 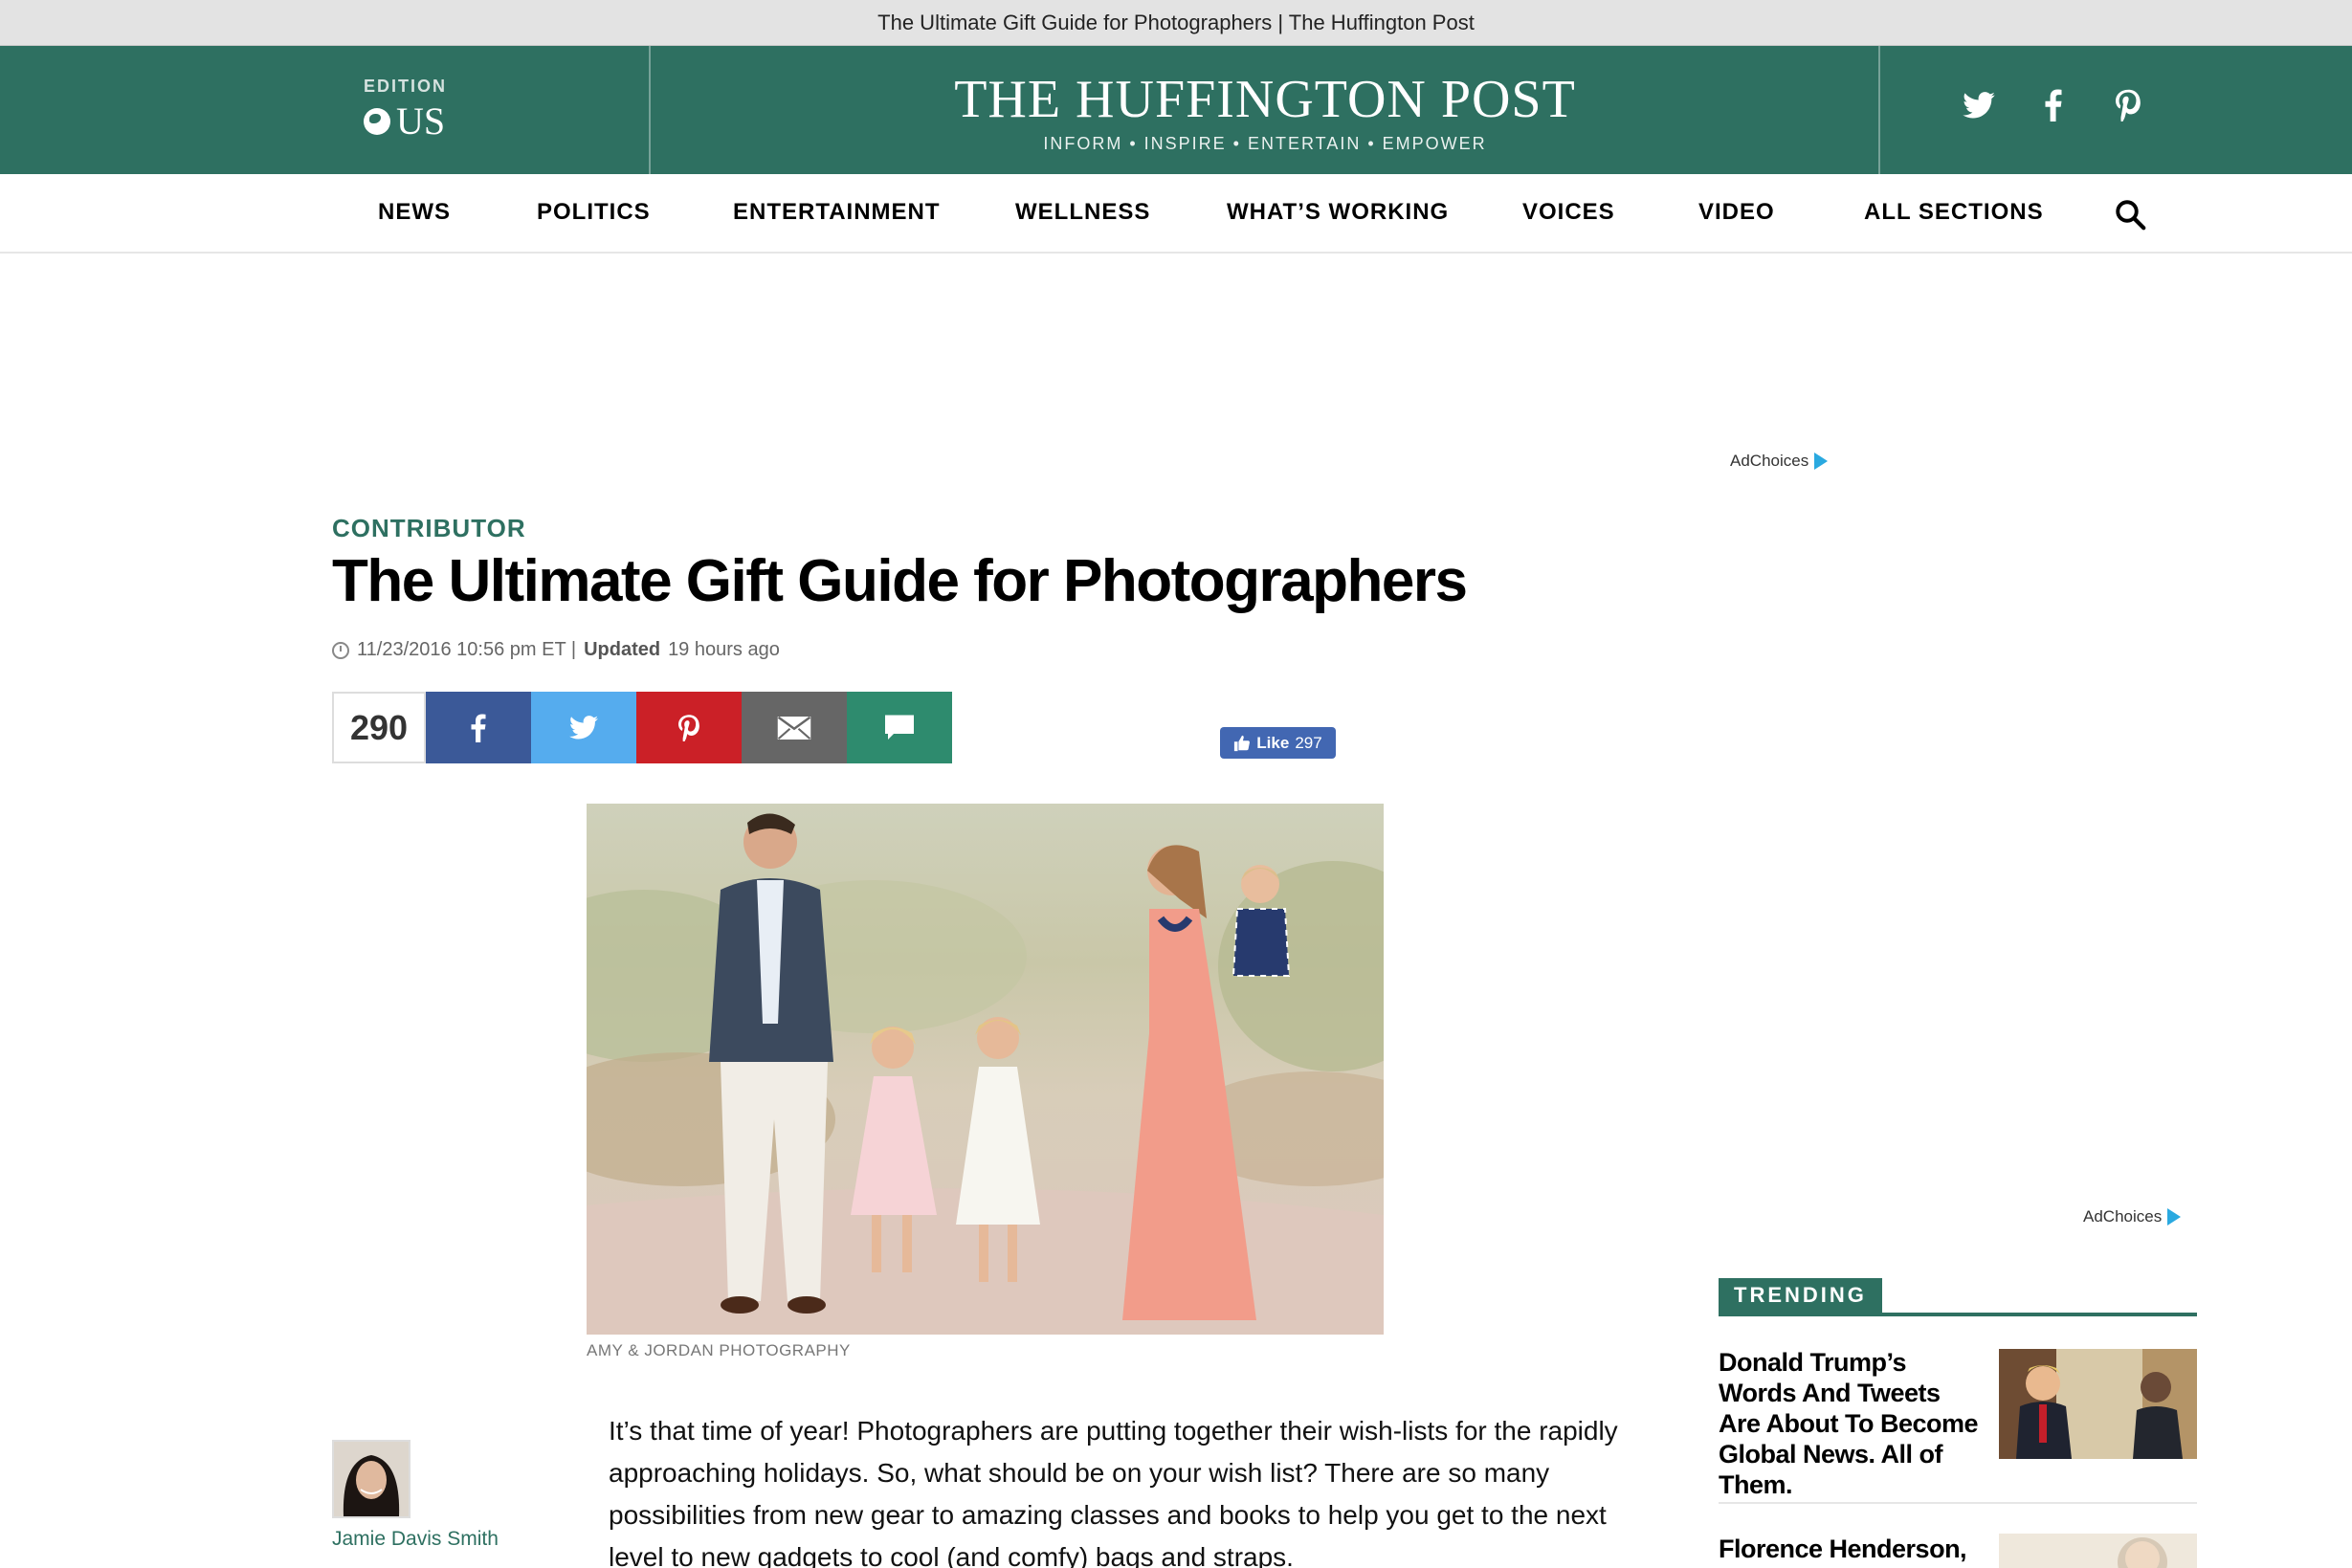 What do you see at coordinates (724, 649) in the screenshot?
I see `updated-value: 19 hours ago` at bounding box center [724, 649].